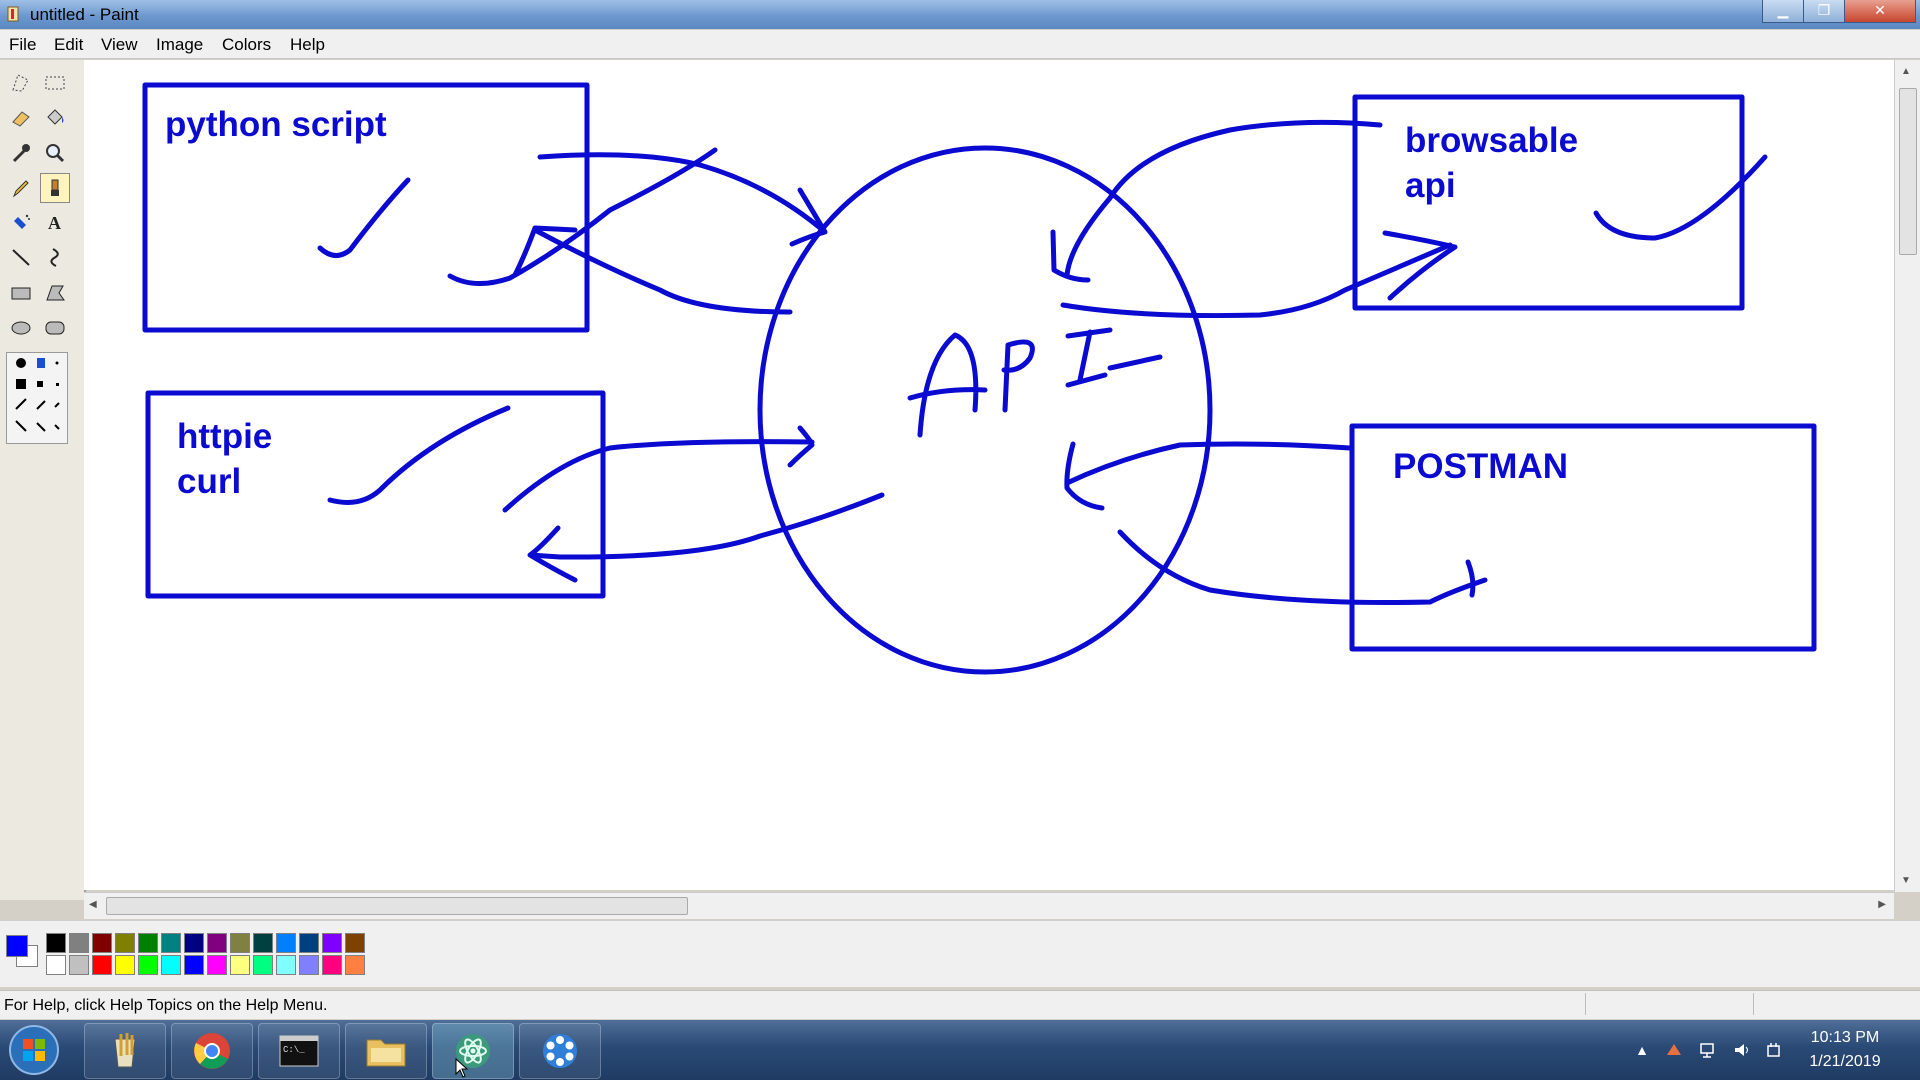 The image size is (1920, 1080). What do you see at coordinates (22, 45) in the screenshot?
I see `menu-file: File` at bounding box center [22, 45].